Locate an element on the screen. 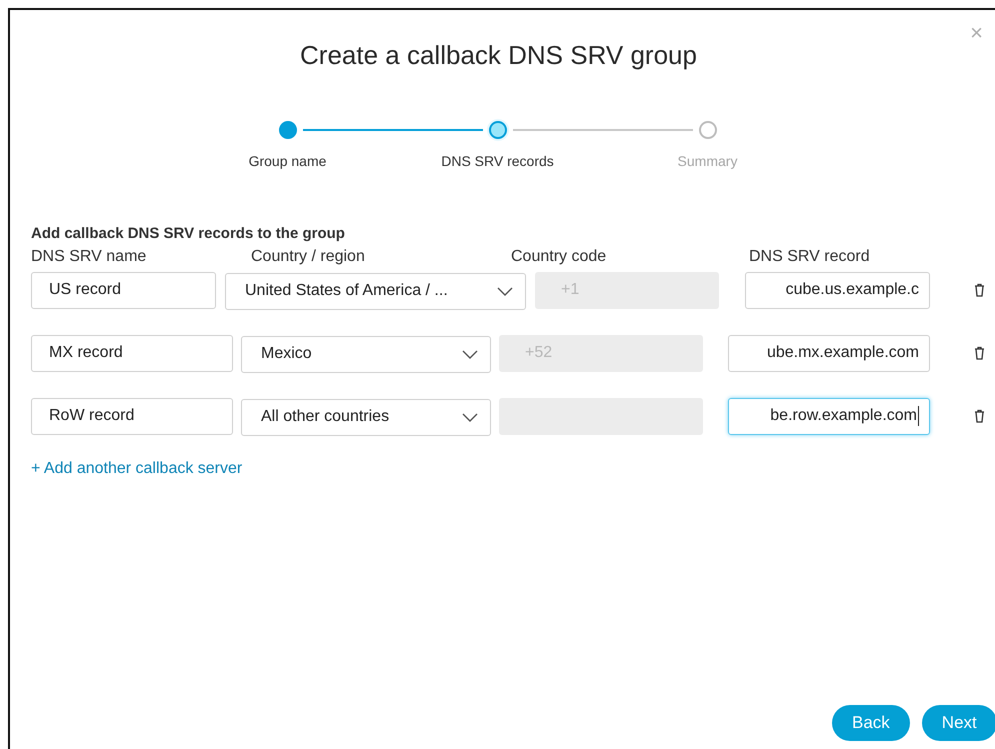  step-label: DNS SRV records is located at coordinates (497, 161).